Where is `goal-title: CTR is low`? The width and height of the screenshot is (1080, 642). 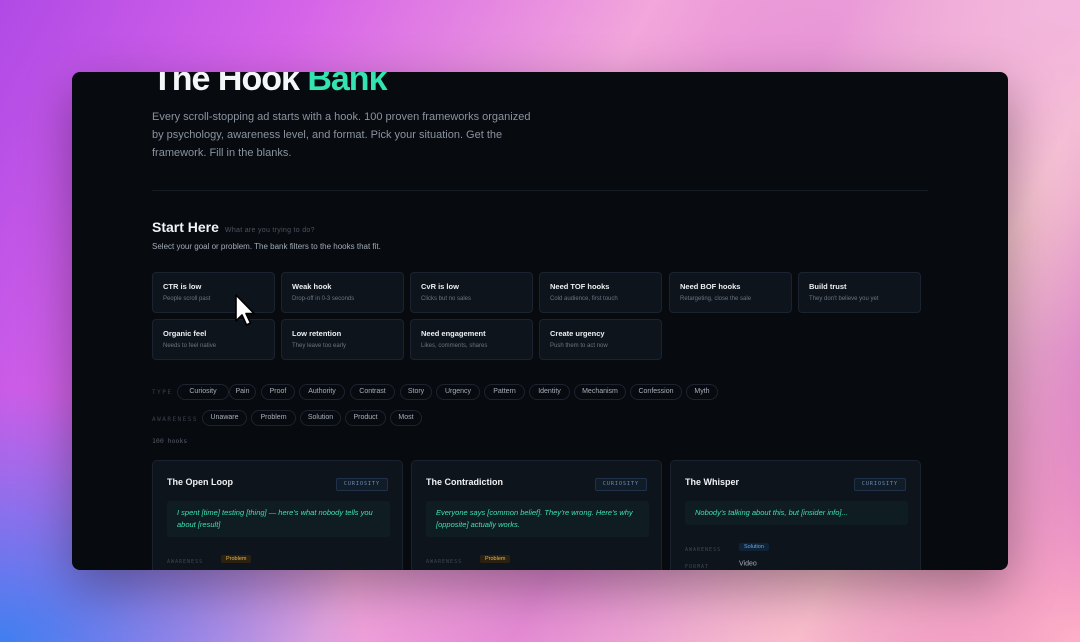
goal-title: CTR is low is located at coordinates (182, 286).